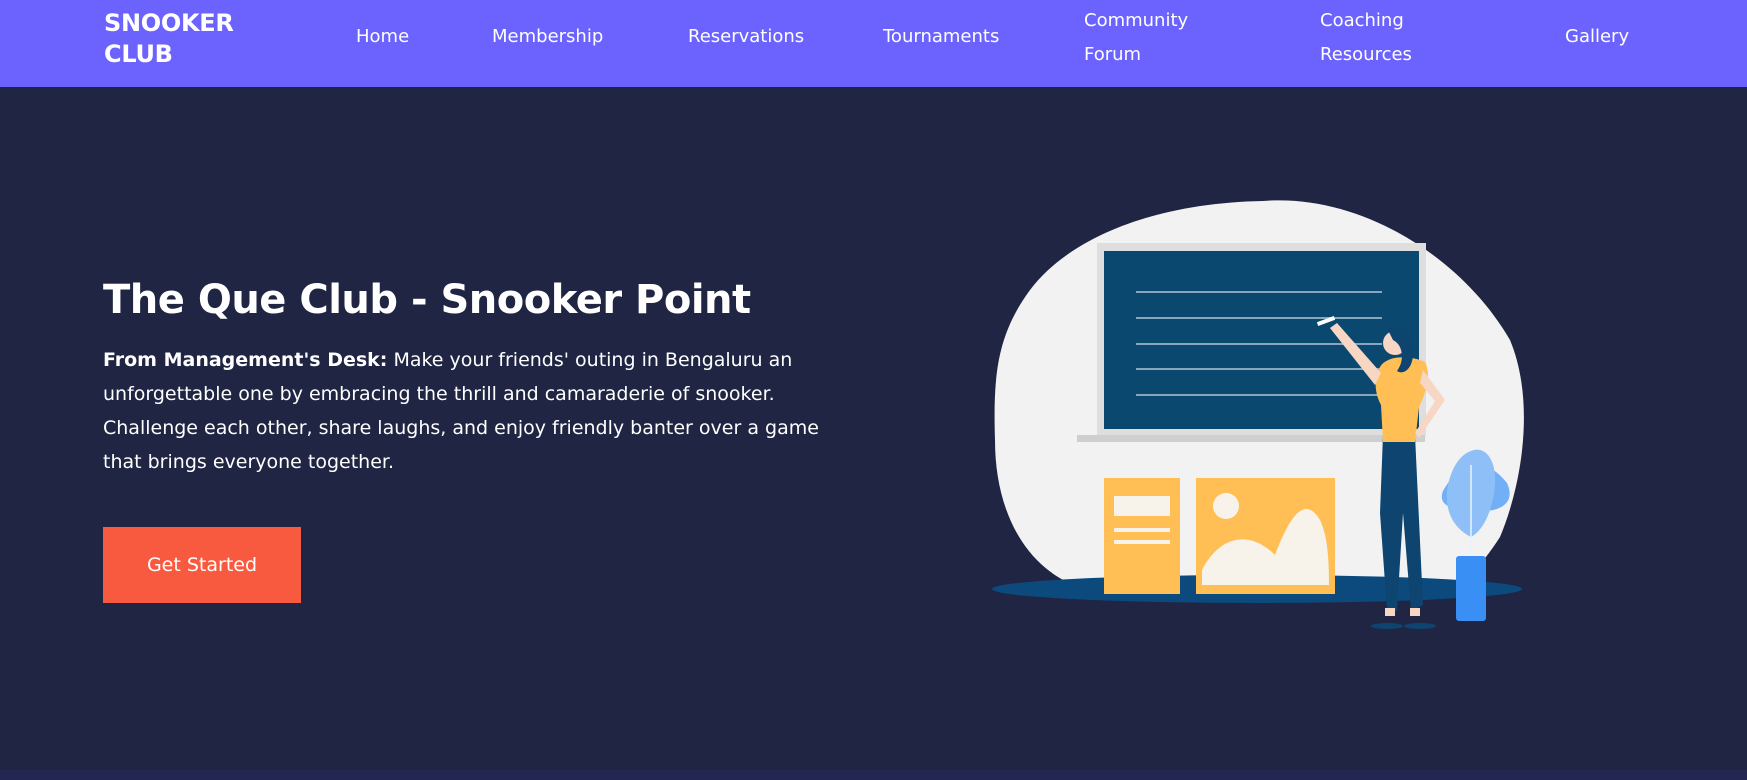 The image size is (1747, 780). Describe the element at coordinates (202, 565) in the screenshot. I see `get-started-button: Get Started` at that location.